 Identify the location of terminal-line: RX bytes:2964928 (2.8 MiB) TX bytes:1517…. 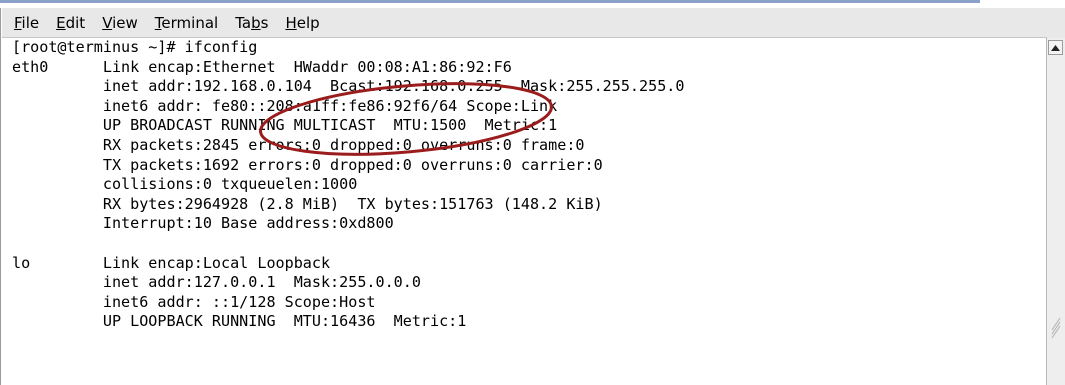
(307, 203).